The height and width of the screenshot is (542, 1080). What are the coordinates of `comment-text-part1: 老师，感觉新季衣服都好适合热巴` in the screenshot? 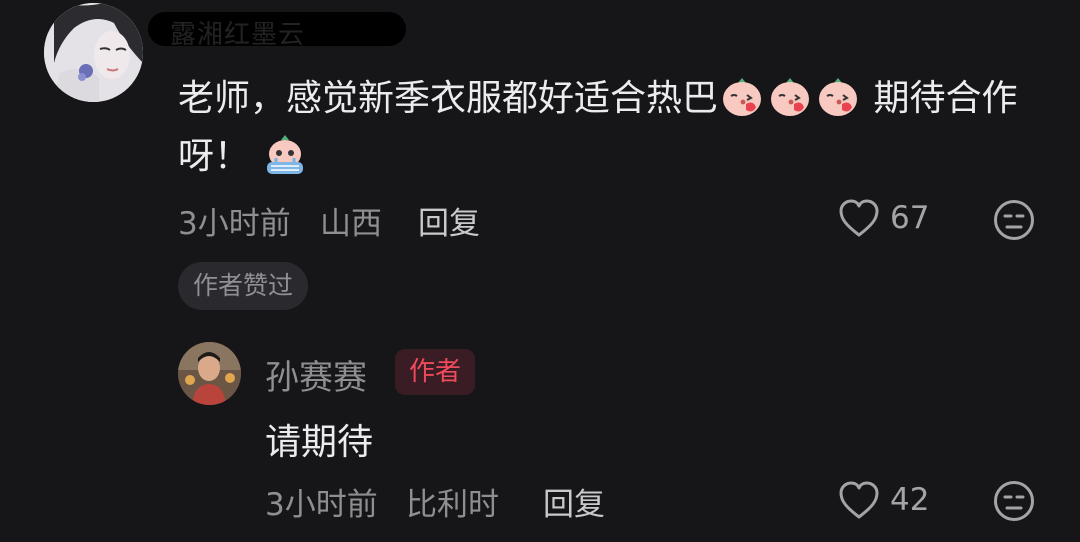 It's located at (448, 98).